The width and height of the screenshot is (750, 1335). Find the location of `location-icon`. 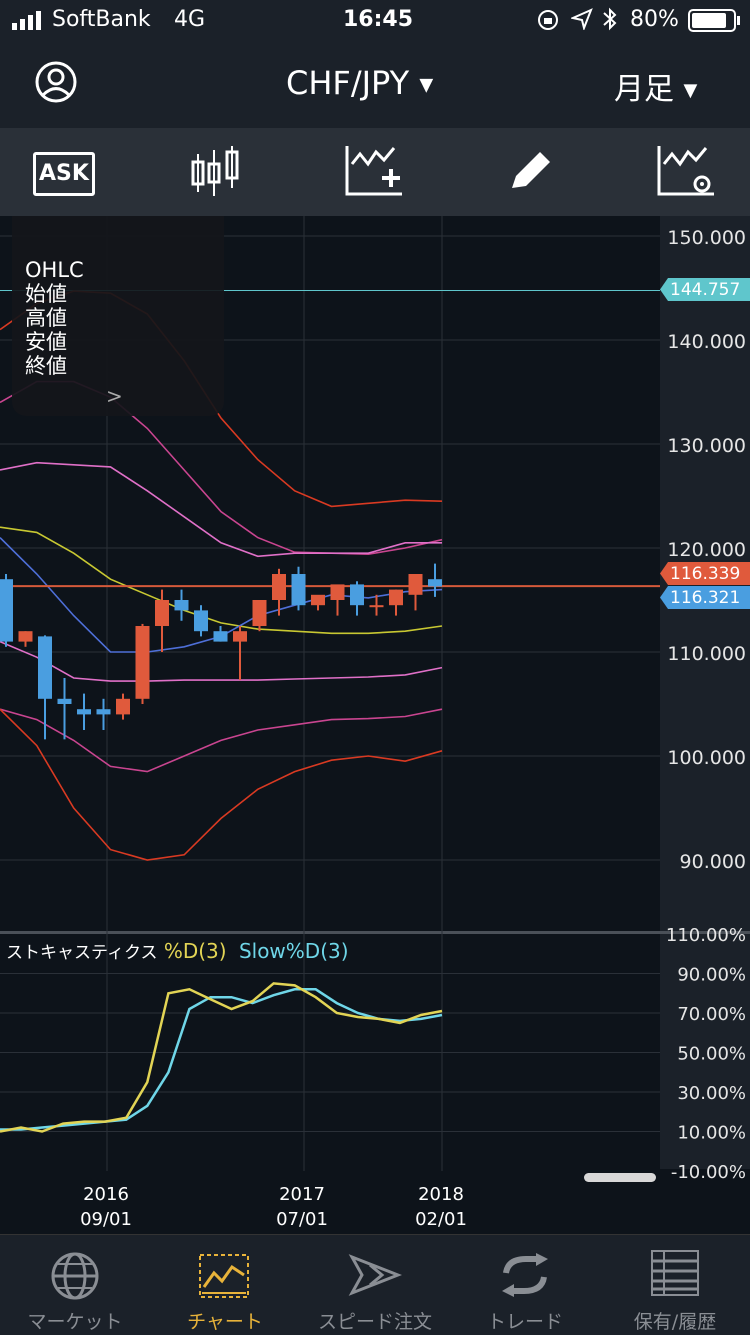

location-icon is located at coordinates (581, 22).